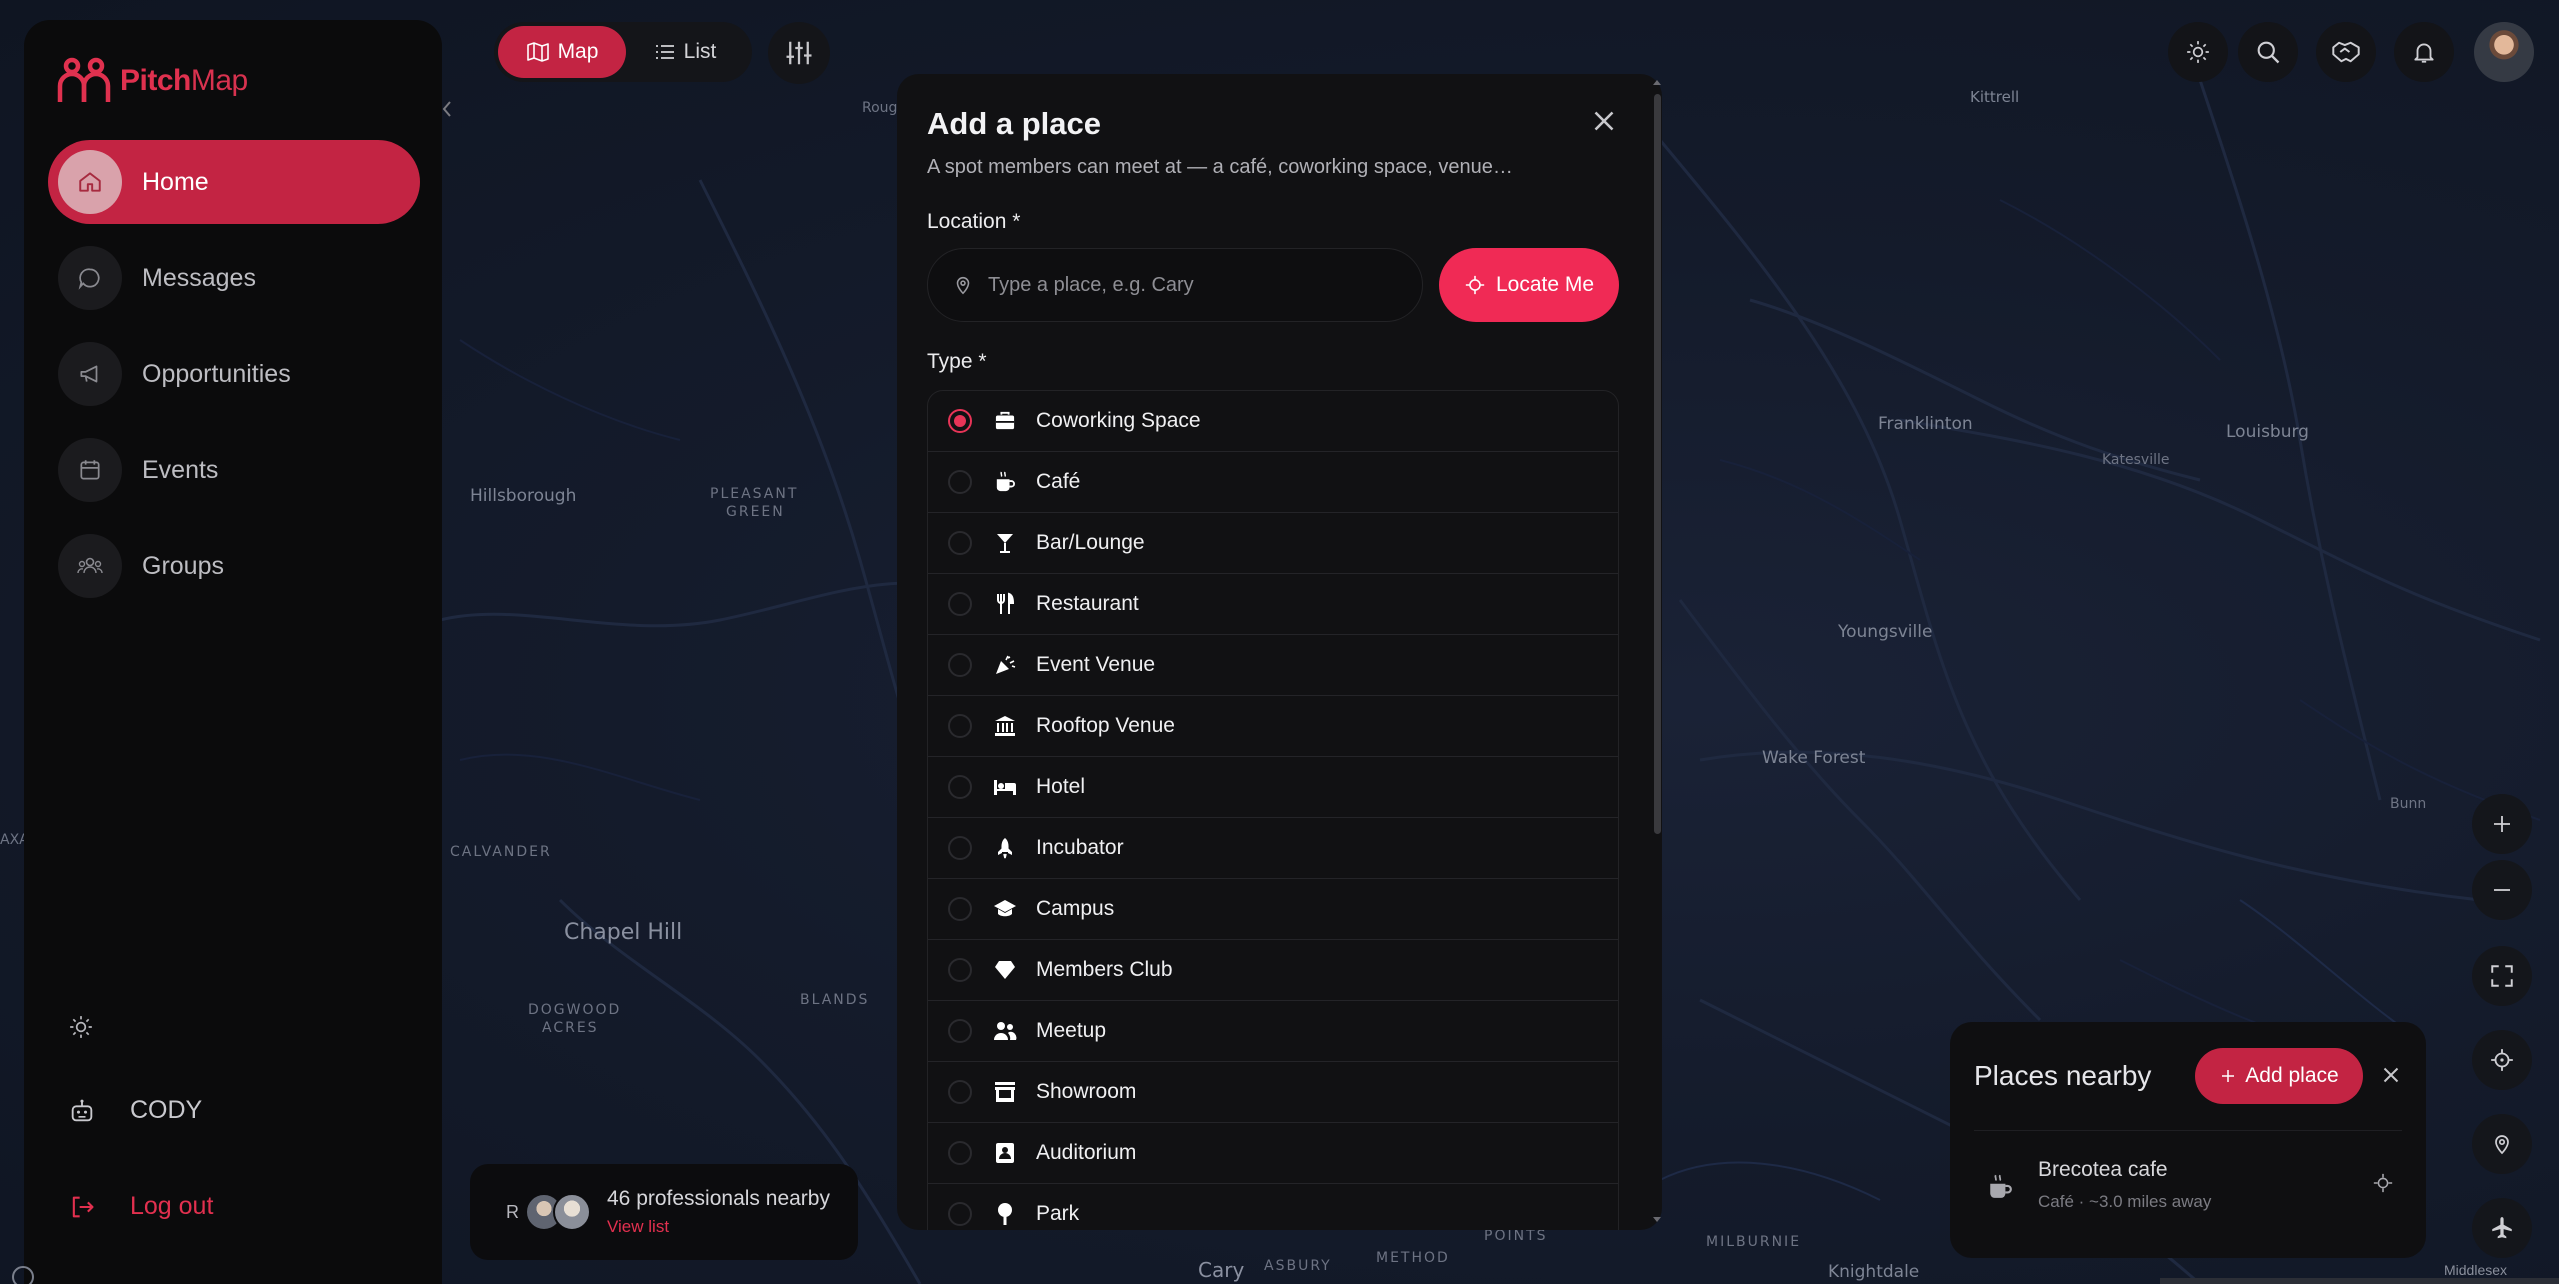 The height and width of the screenshot is (1284, 2559). Describe the element at coordinates (1005, 1031) in the screenshot. I see `people-icon` at that location.